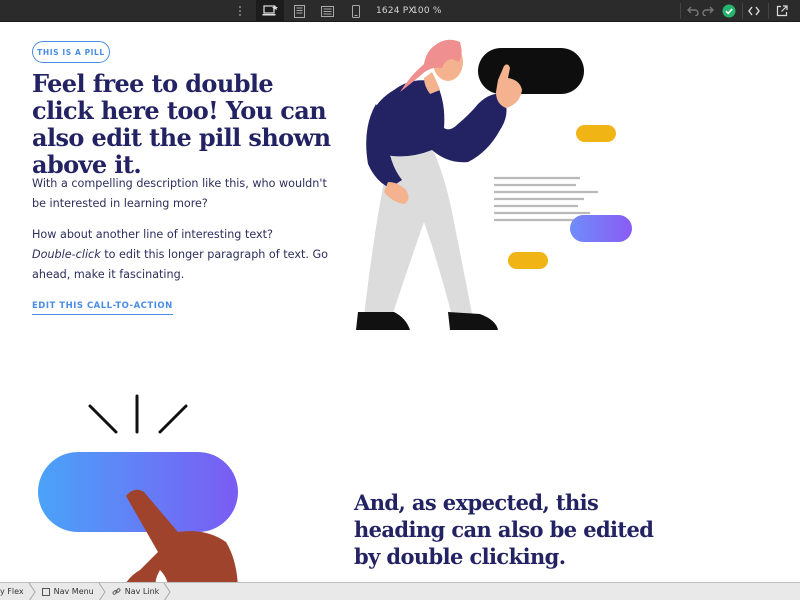  I want to click on breadcrumb-item-nav-menu: Nav Menu, so click(70, 591).